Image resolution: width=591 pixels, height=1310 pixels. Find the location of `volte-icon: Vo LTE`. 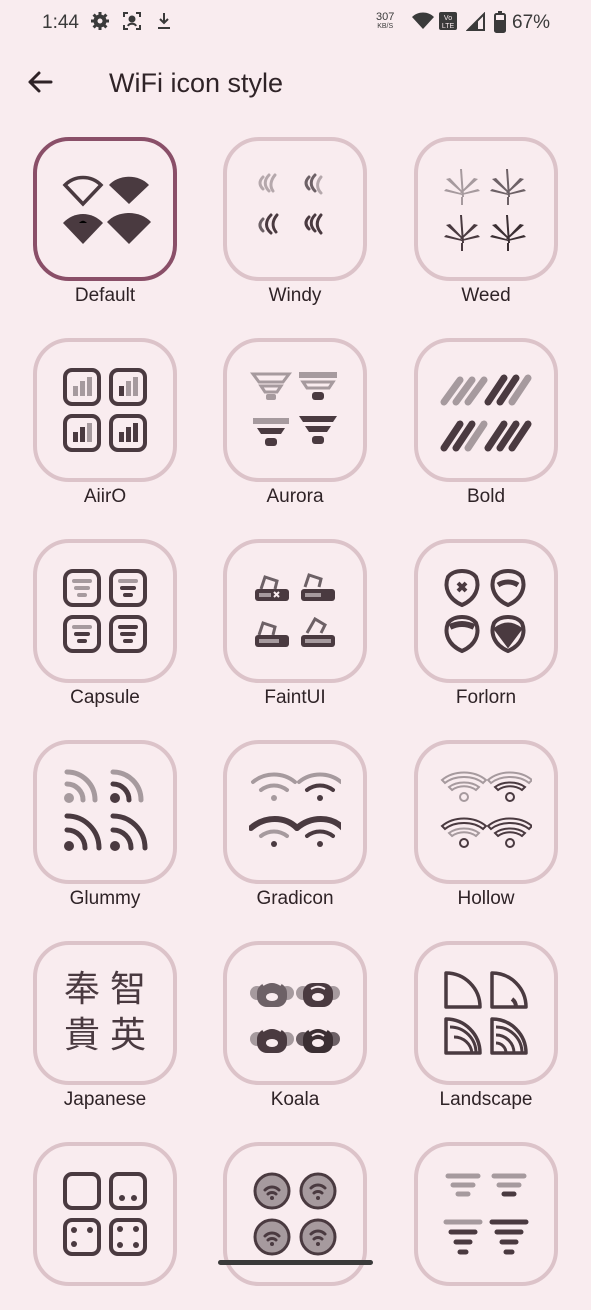

volte-icon: Vo LTE is located at coordinates (448, 24).